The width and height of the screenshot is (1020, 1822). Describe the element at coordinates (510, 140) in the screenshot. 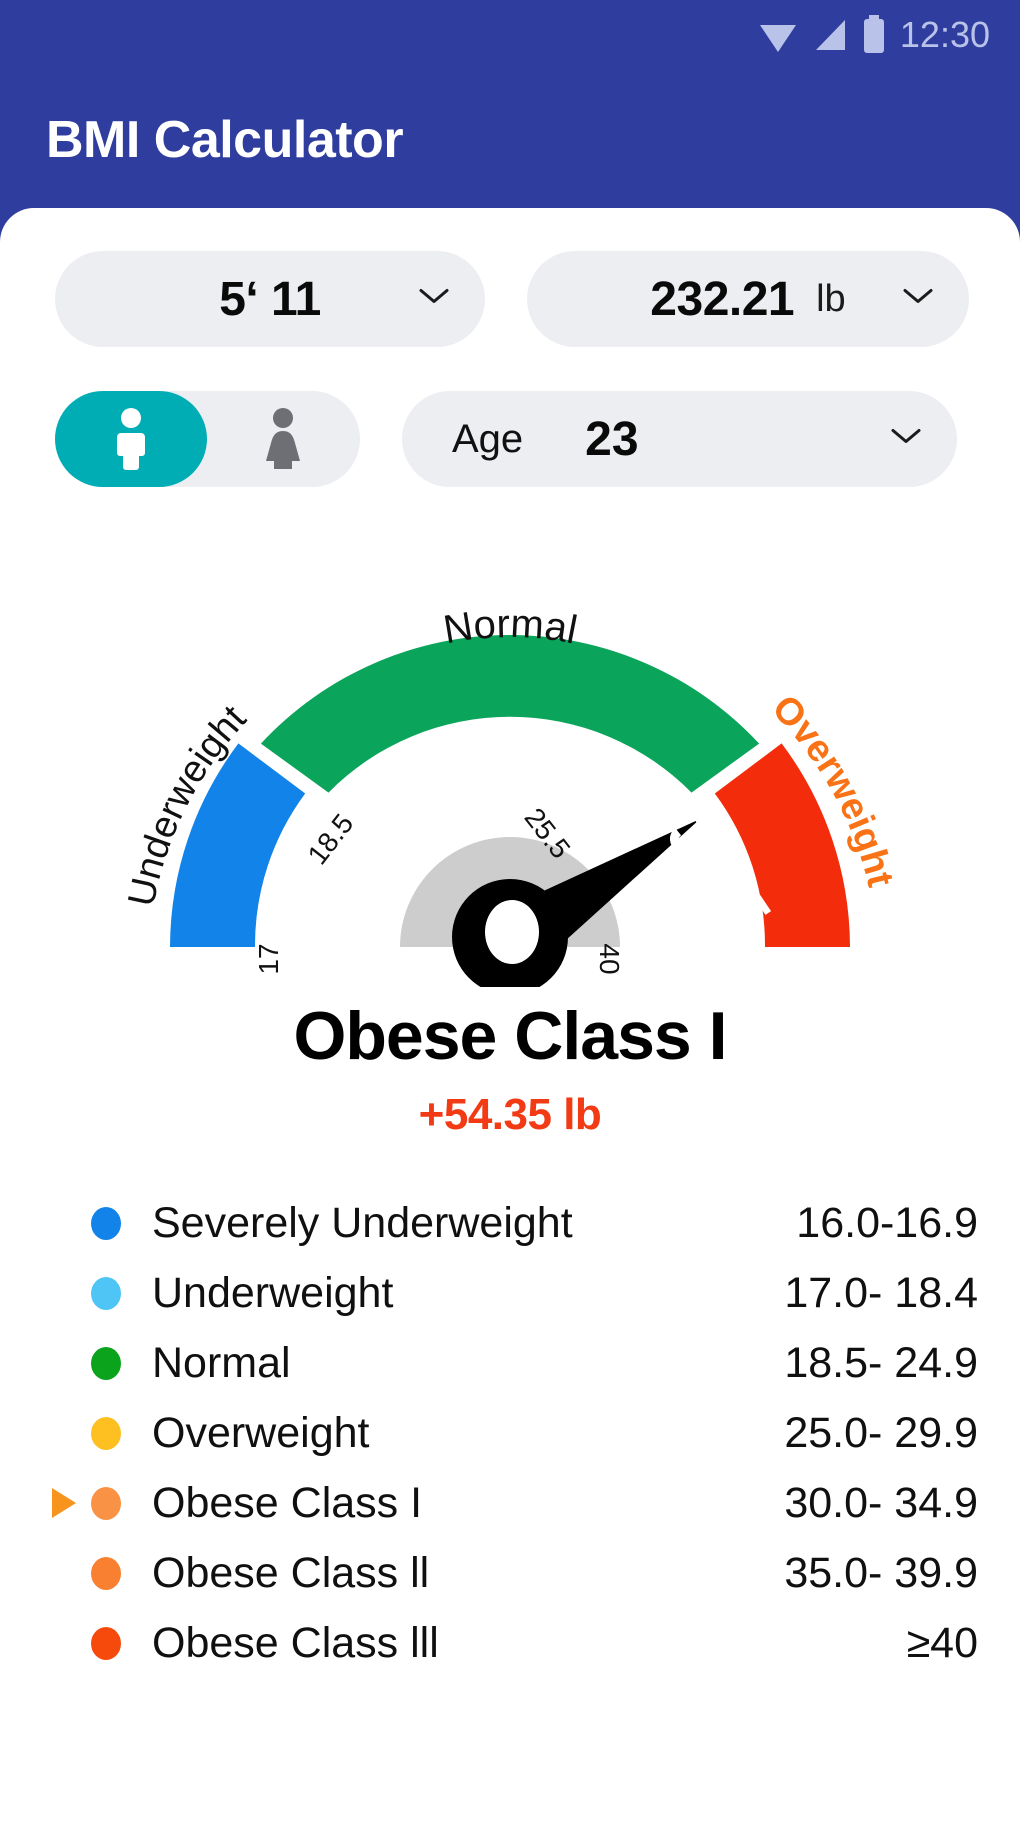

I see `app-bar: BMI Calculator` at that location.